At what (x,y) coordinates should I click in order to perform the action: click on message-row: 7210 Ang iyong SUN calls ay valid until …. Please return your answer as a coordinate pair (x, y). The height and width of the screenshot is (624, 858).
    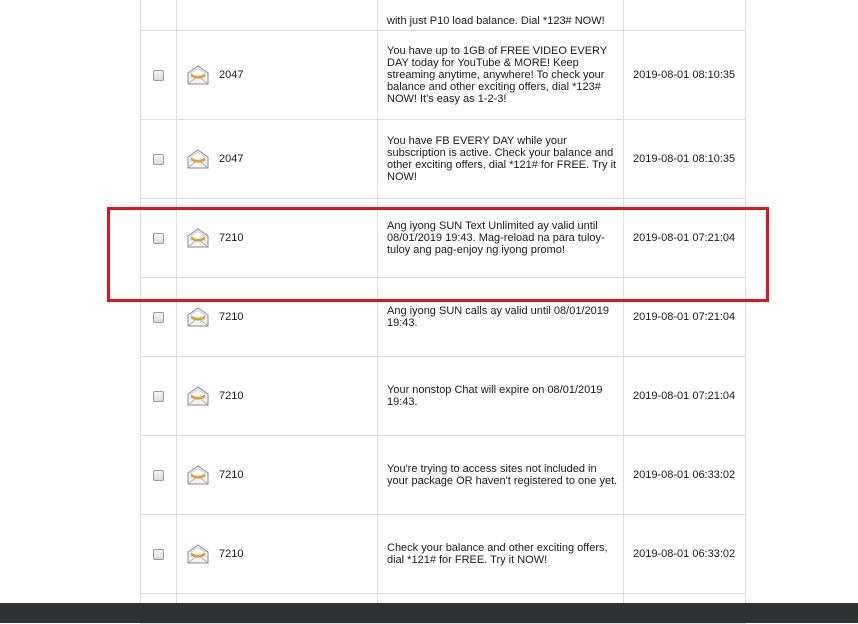
    Looking at the image, I should click on (443, 317).